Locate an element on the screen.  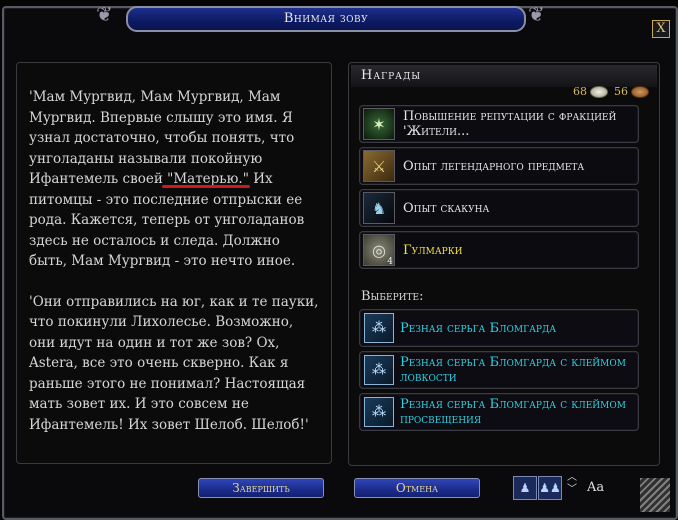
cancel-button: Отмена is located at coordinates (417, 488).